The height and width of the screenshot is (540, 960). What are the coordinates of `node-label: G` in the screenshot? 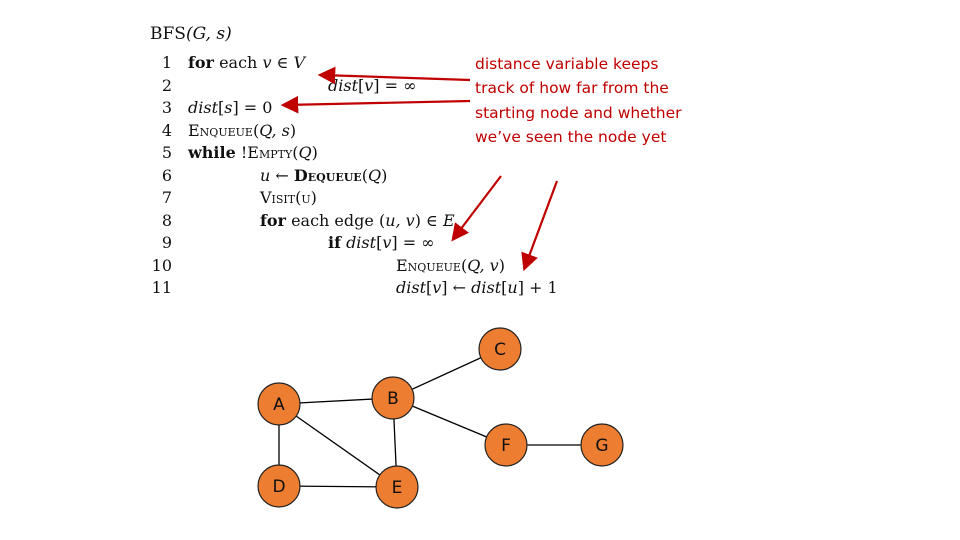 It's located at (601, 446).